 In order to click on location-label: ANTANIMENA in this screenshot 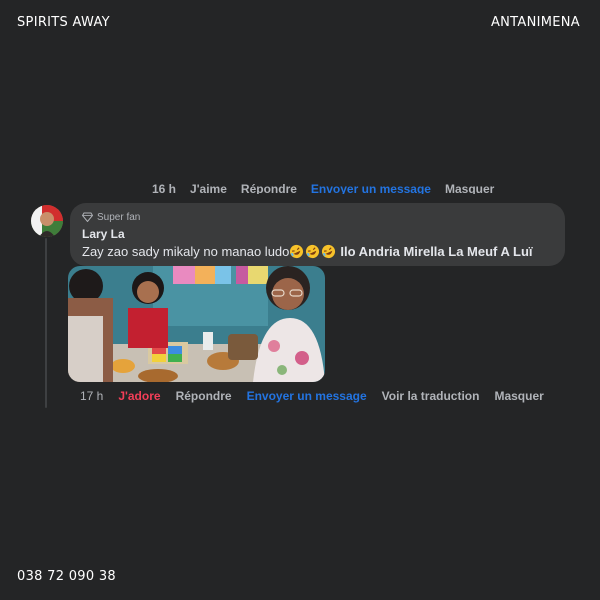, I will do `click(535, 22)`.